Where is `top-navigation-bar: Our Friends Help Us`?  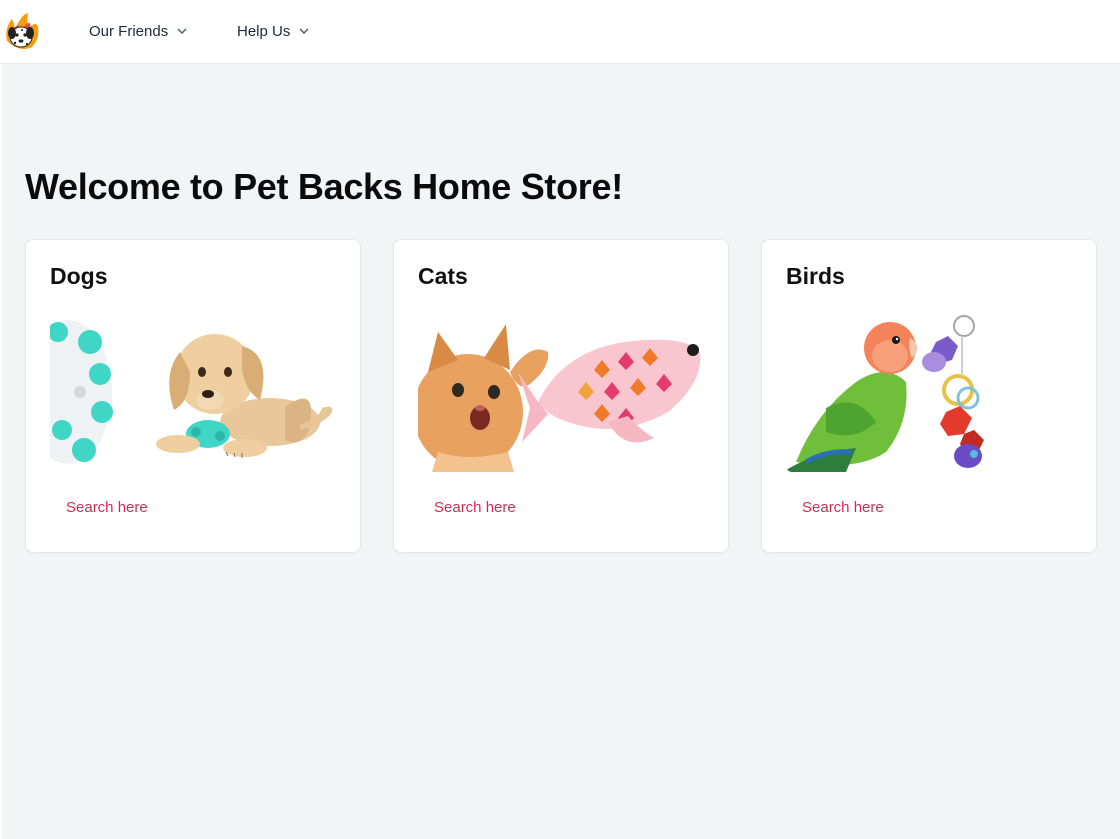
top-navigation-bar: Our Friends Help Us is located at coordinates (560, 32).